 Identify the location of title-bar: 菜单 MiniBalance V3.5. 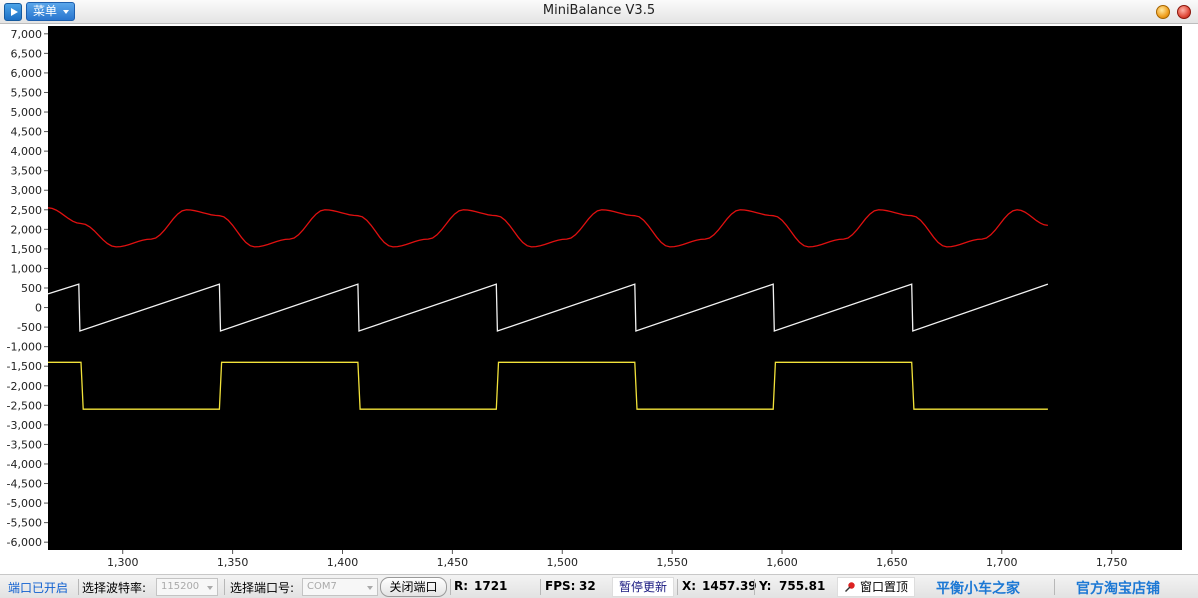
(599, 12).